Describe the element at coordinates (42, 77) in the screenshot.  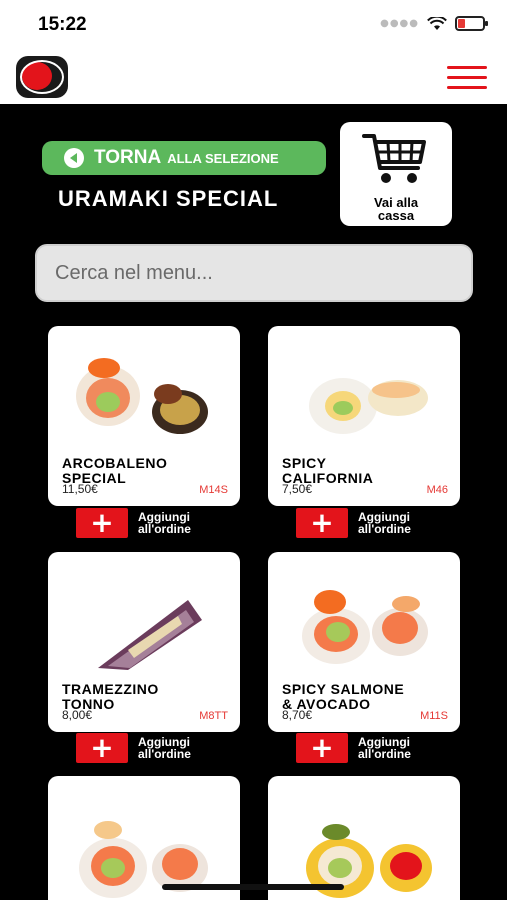
I see `logo-icon` at that location.